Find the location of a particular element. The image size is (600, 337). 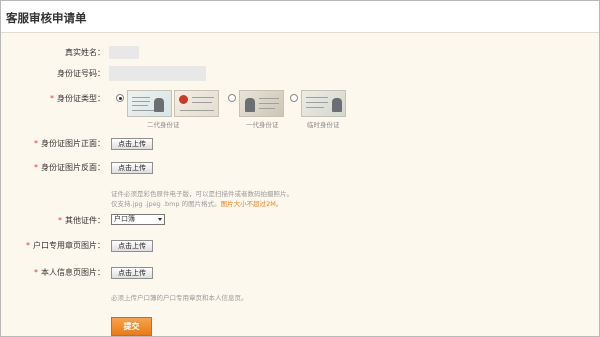

second-gen-id-caption: 二代身份证 is located at coordinates (163, 125).